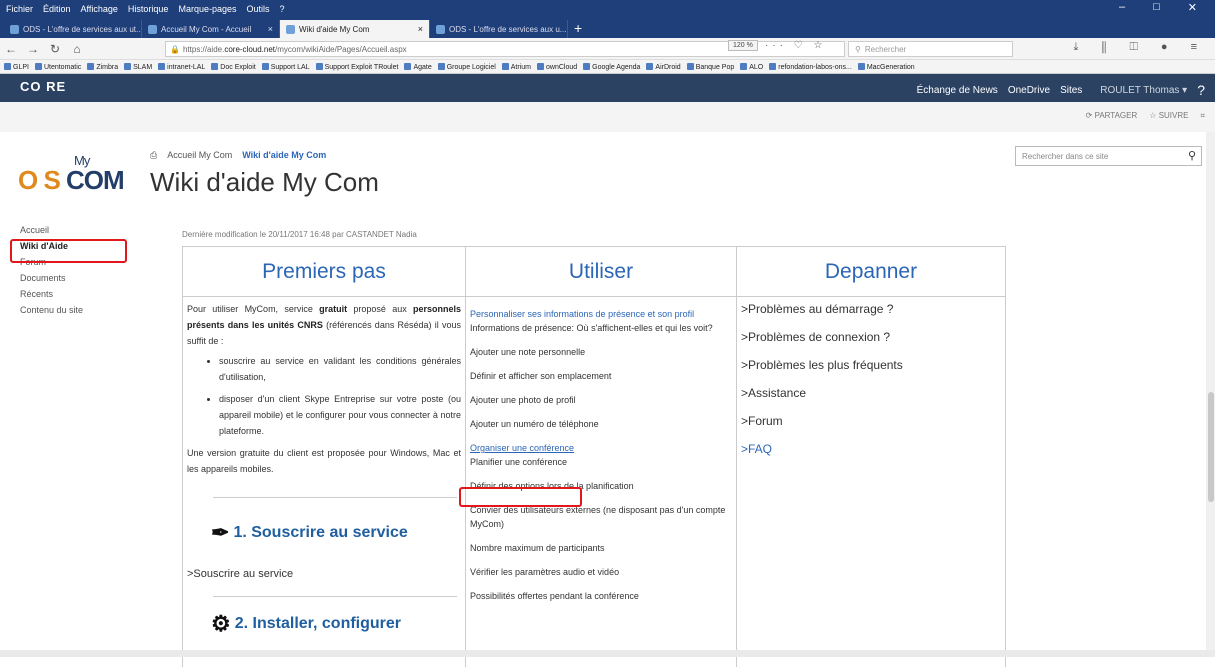 The height and width of the screenshot is (667, 1215). I want to click on menu-aide: ?, so click(282, 9).